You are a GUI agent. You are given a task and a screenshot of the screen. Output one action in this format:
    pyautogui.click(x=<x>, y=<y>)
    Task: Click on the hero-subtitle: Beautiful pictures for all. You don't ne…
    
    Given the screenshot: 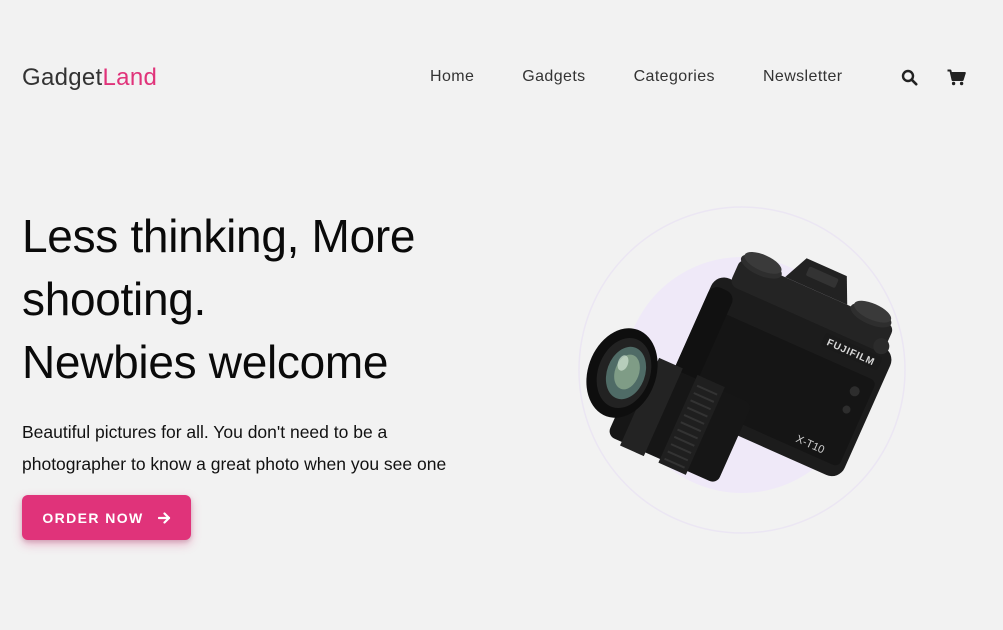 What is the action you would take?
    pyautogui.click(x=257, y=448)
    